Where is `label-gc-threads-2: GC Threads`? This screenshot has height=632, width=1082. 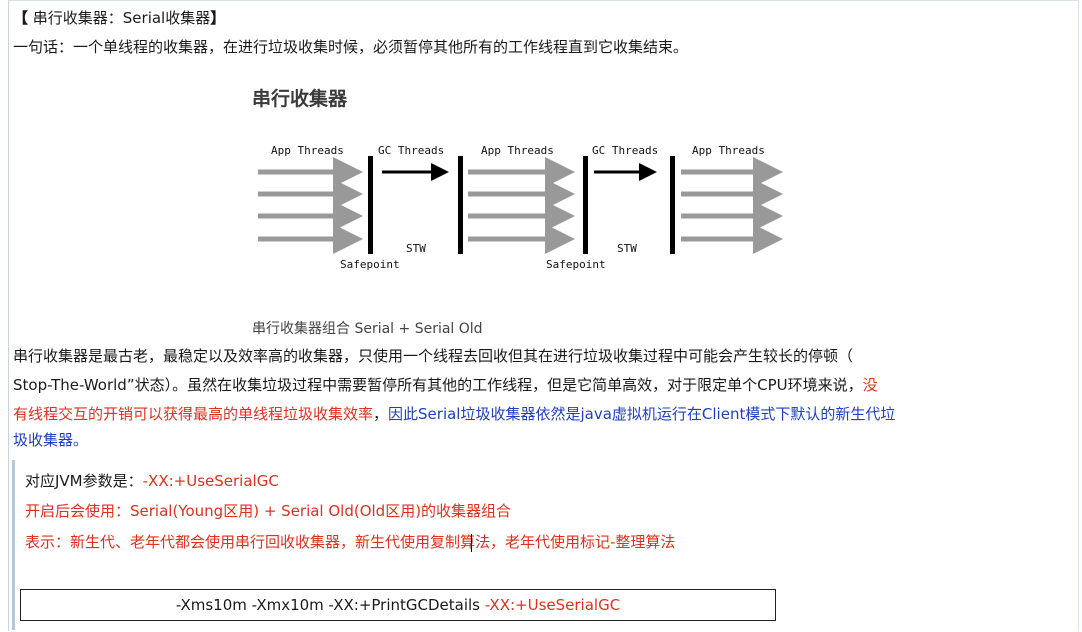
label-gc-threads-2: GC Threads is located at coordinates (625, 150).